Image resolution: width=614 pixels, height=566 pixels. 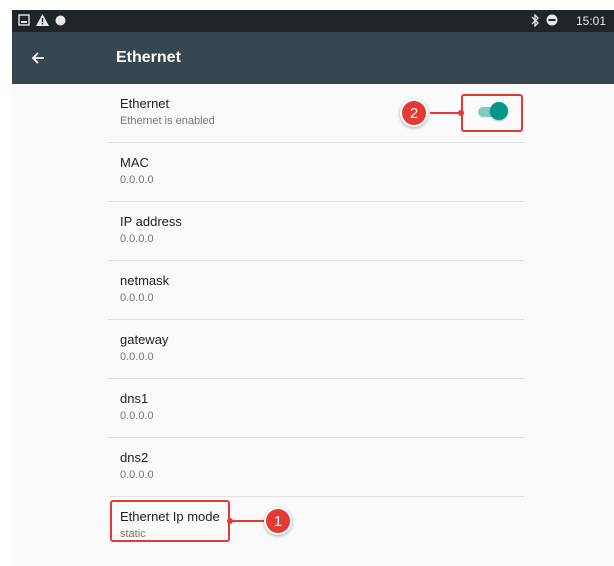 What do you see at coordinates (316, 172) in the screenshot?
I see `setting-mac: MAC 0.0.0.0` at bounding box center [316, 172].